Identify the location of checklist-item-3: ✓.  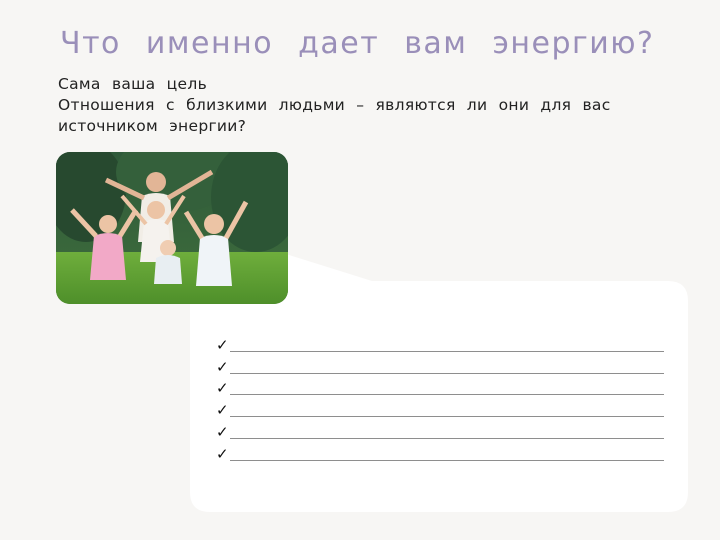
(440, 387).